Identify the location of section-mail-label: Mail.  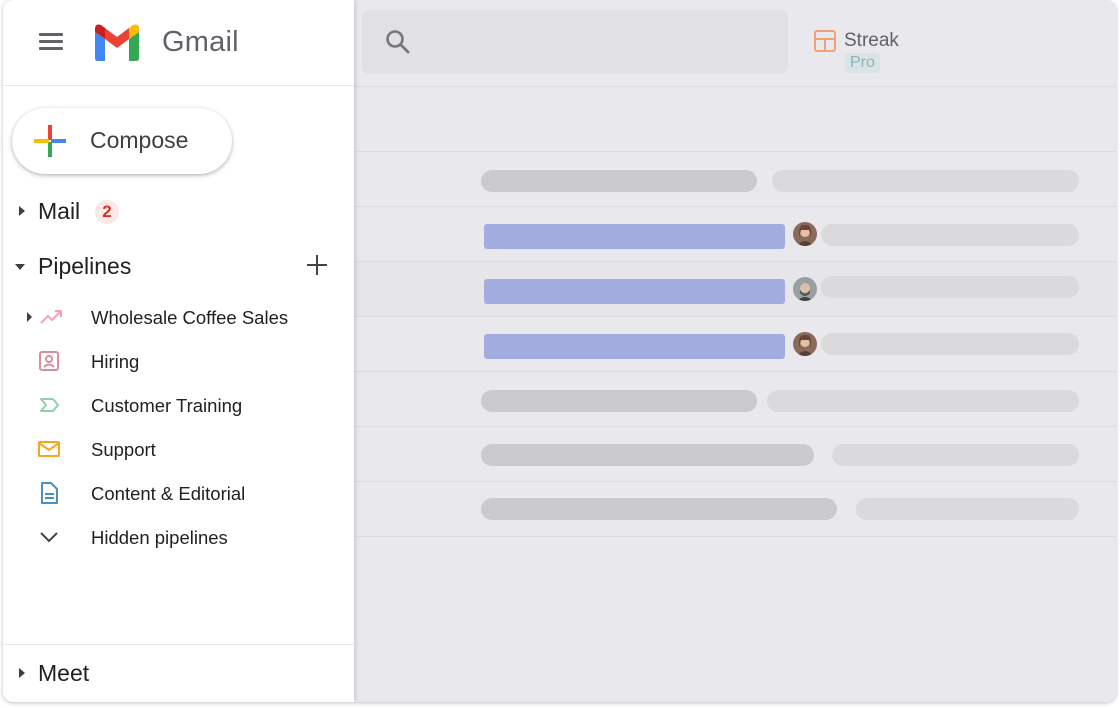
(59, 211).